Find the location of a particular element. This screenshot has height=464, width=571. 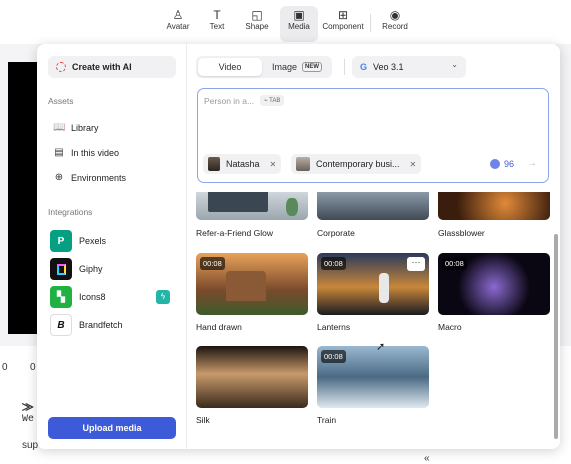

integration-brandfetch: B Brandfetch is located at coordinates (86, 325).